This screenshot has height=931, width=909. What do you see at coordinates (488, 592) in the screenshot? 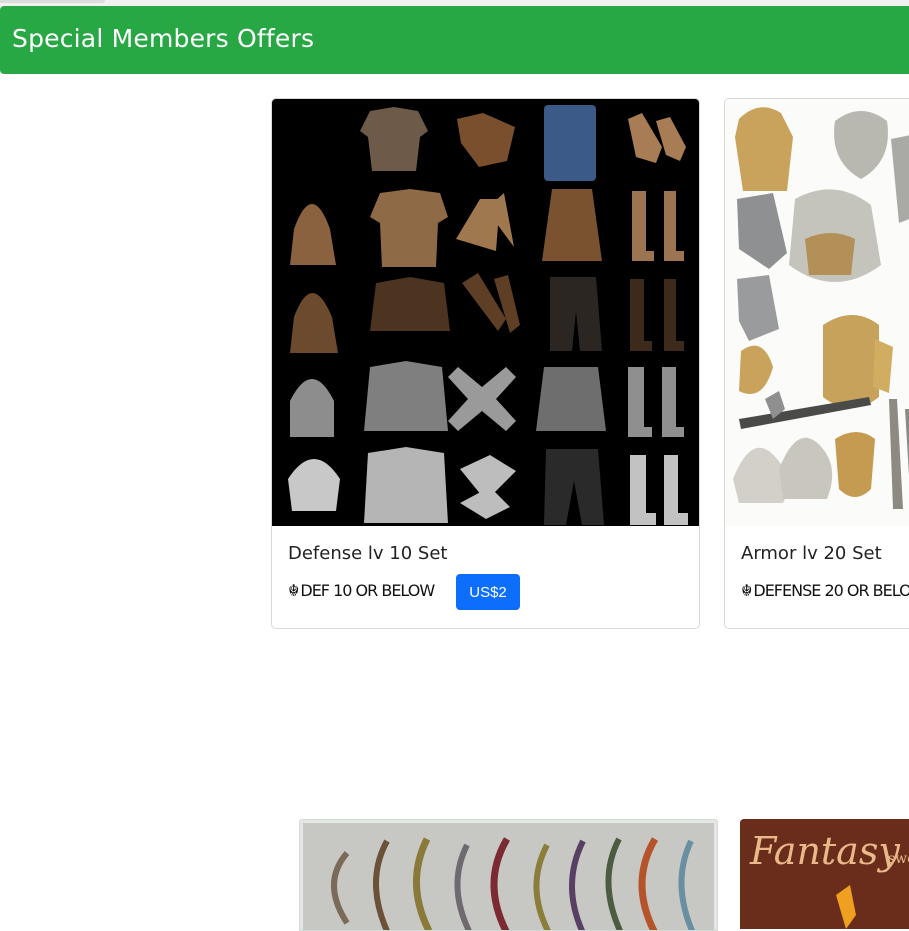
I see `price-button: US$2` at bounding box center [488, 592].